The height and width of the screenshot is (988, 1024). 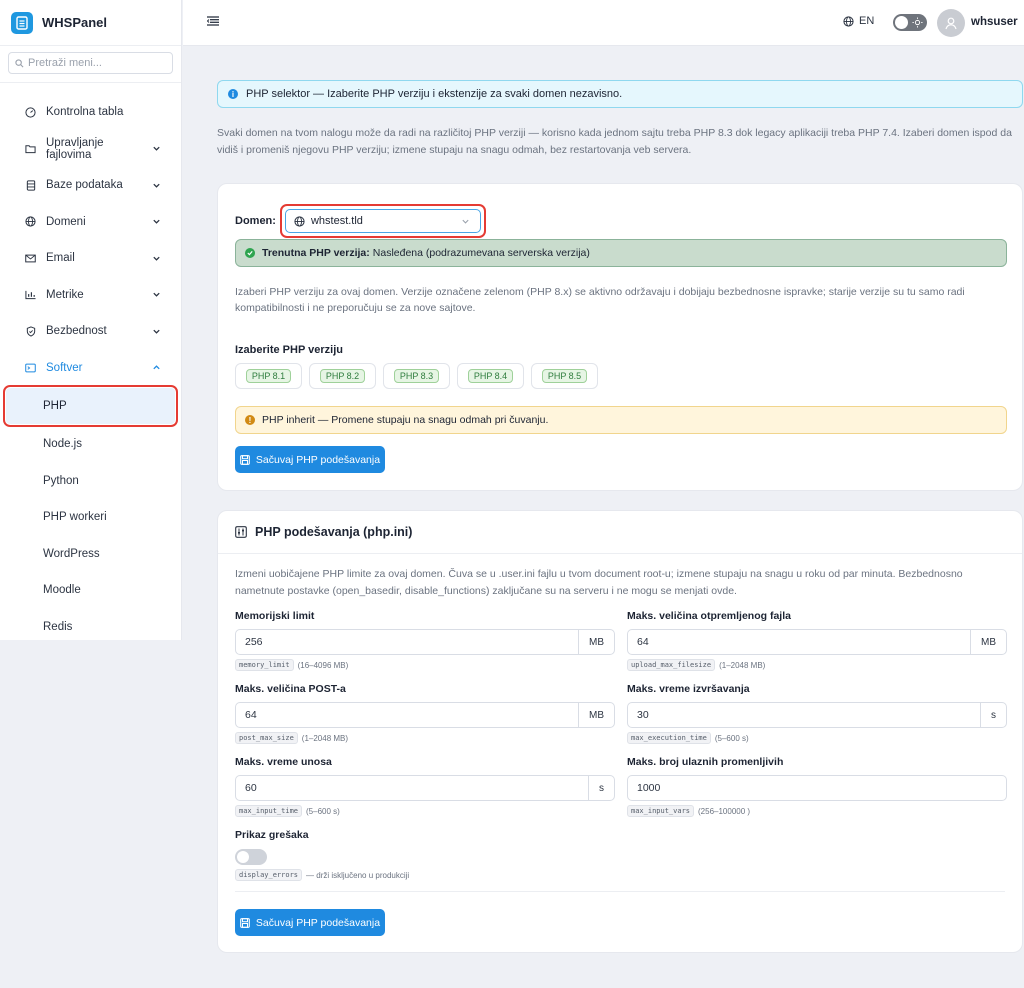 I want to click on version-tag: PHP 8.2, so click(x=342, y=376).